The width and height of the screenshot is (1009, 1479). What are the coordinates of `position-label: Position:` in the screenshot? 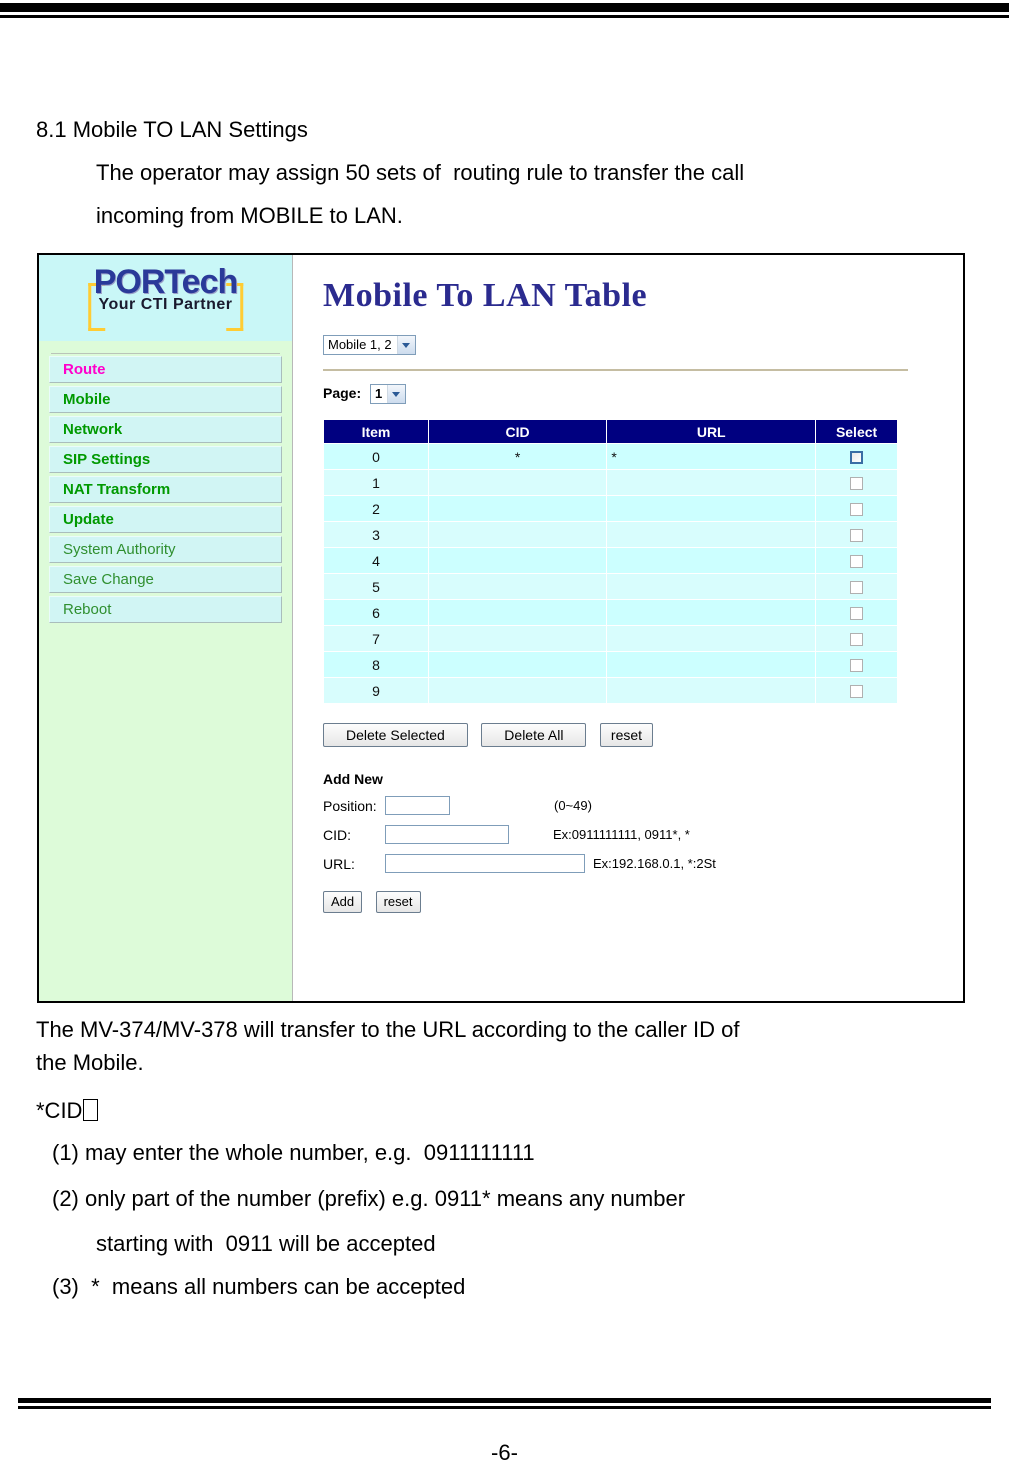 It's located at (350, 805).